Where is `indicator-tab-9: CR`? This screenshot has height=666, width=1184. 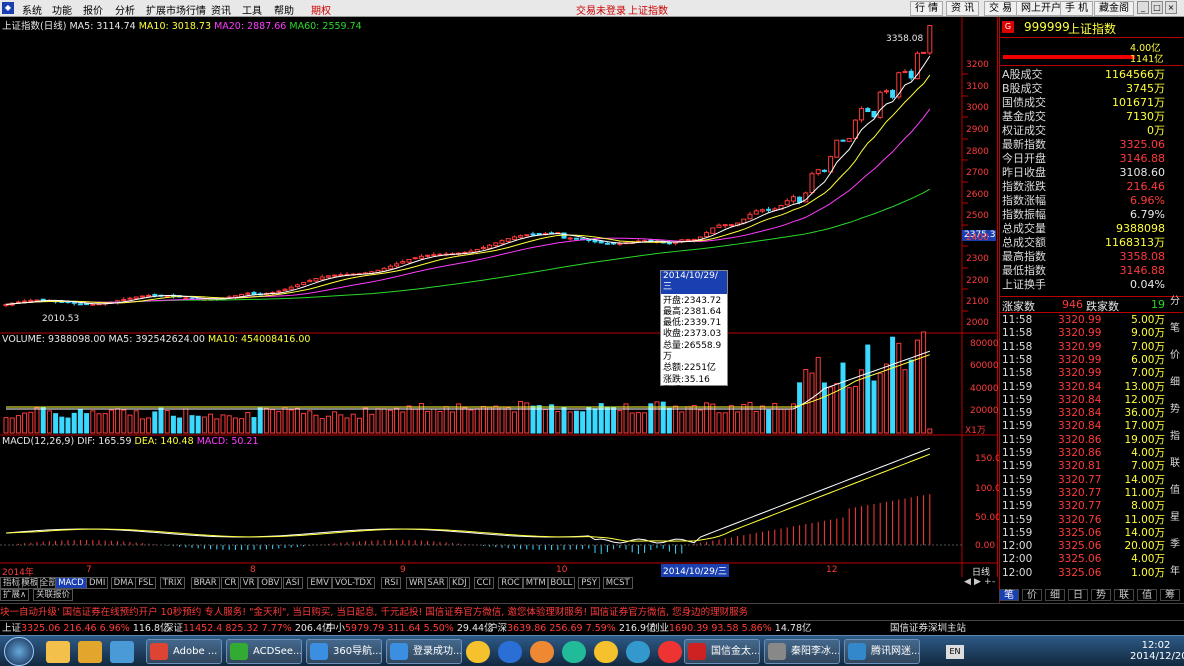
indicator-tab-9: CR is located at coordinates (230, 583).